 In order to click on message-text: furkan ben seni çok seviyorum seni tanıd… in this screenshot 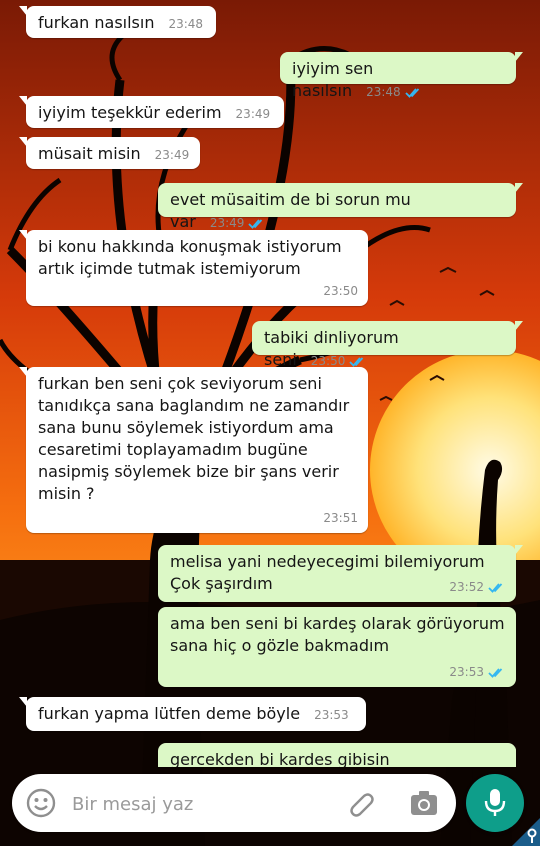, I will do `click(194, 438)`.